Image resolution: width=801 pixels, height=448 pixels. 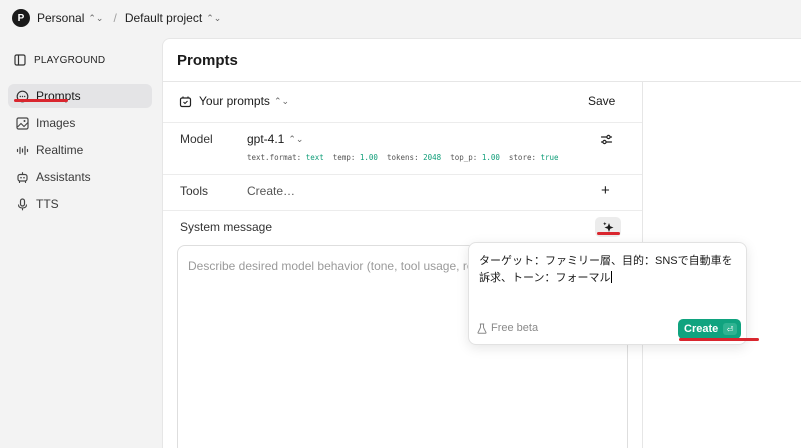 I want to click on tools-label: Tools, so click(x=194, y=191).